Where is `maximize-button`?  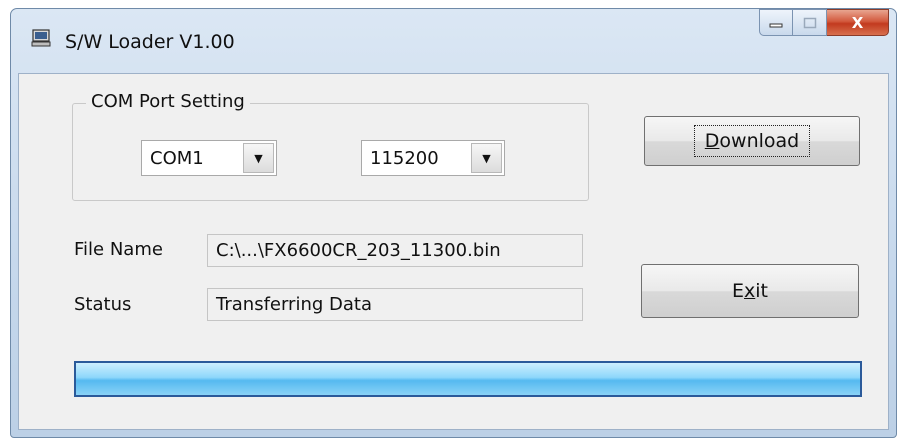
maximize-button is located at coordinates (810, 22).